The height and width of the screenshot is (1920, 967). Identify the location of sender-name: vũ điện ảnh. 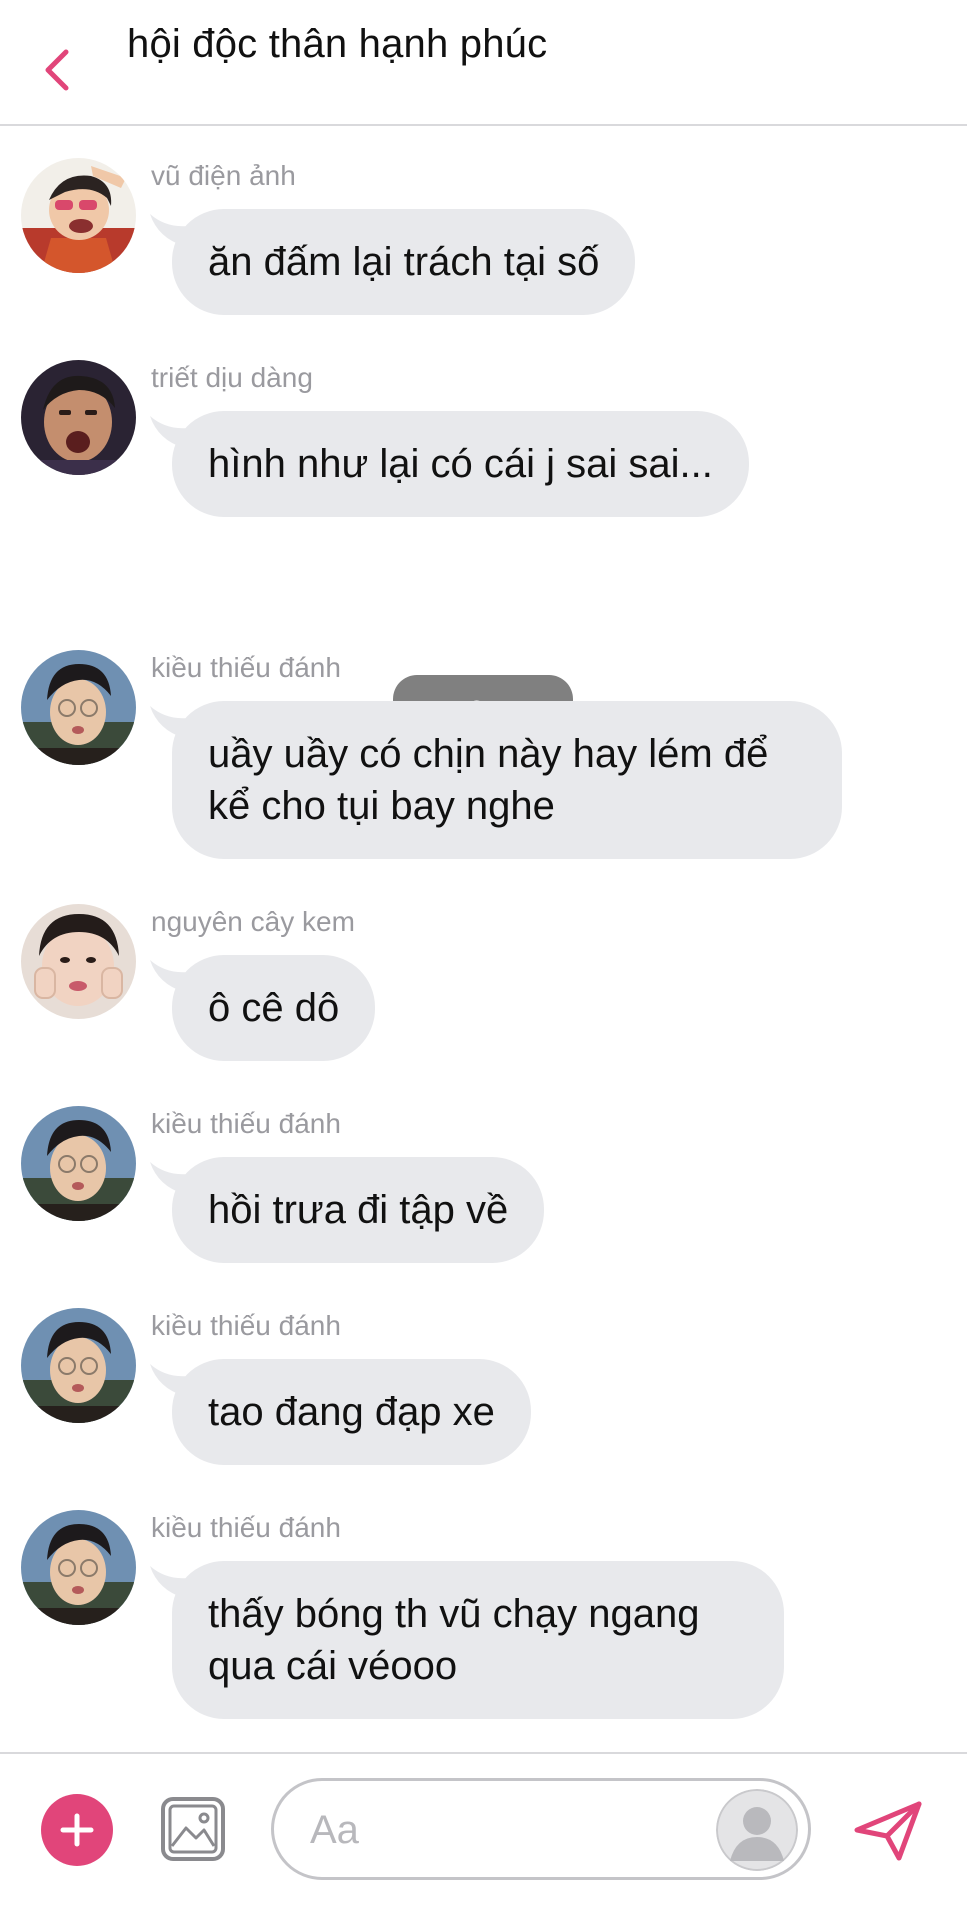
(223, 175).